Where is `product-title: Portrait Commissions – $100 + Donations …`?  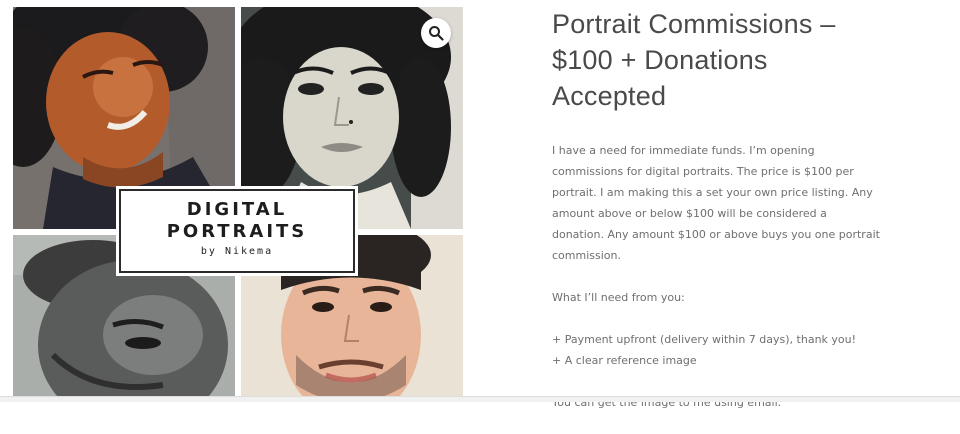 product-title: Portrait Commissions – $100 + Donations … is located at coordinates (717, 60).